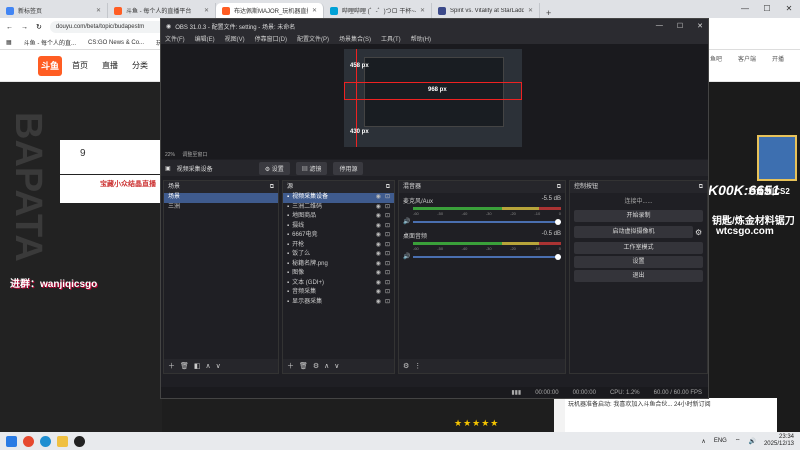 The width and height of the screenshot is (800, 450). Describe the element at coordinates (486, 10) in the screenshot. I see `browser-tab: Spirit vs. Vitality at StarLadde ✕` at that location.